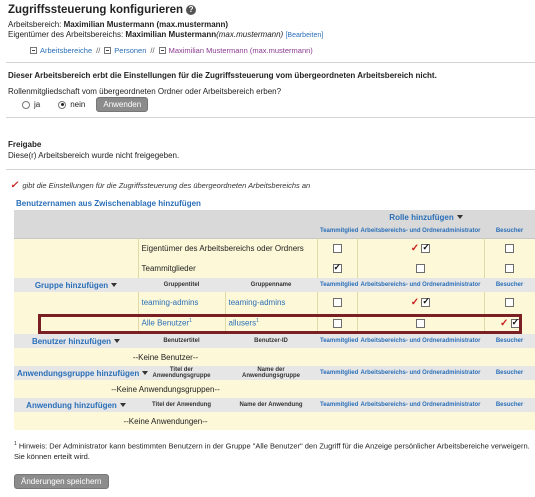 The height and width of the screenshot is (497, 535). I want to click on checkbox-allusers-admin, so click(420, 323).